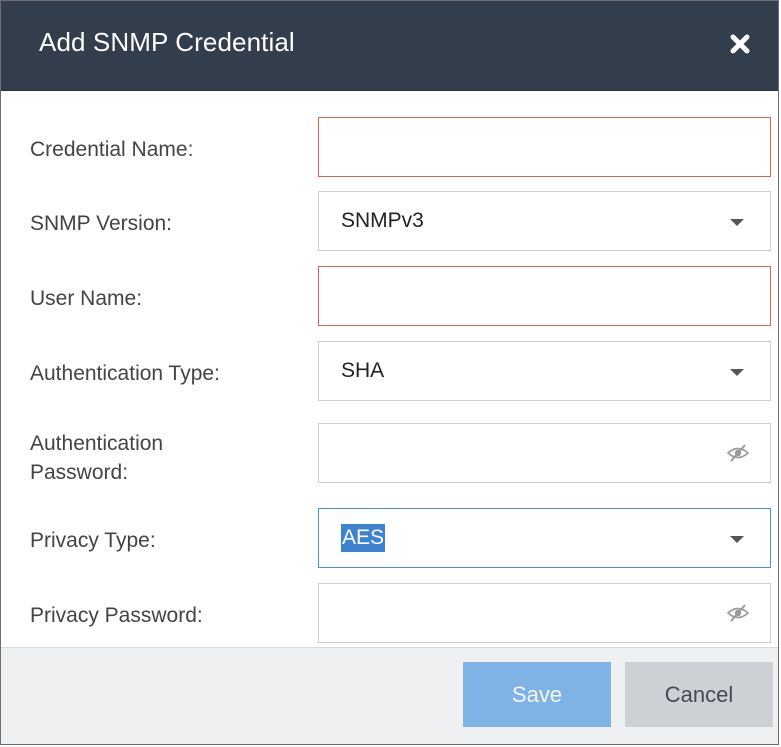  Describe the element at coordinates (699, 694) in the screenshot. I see `cancel-button: Cancel` at that location.